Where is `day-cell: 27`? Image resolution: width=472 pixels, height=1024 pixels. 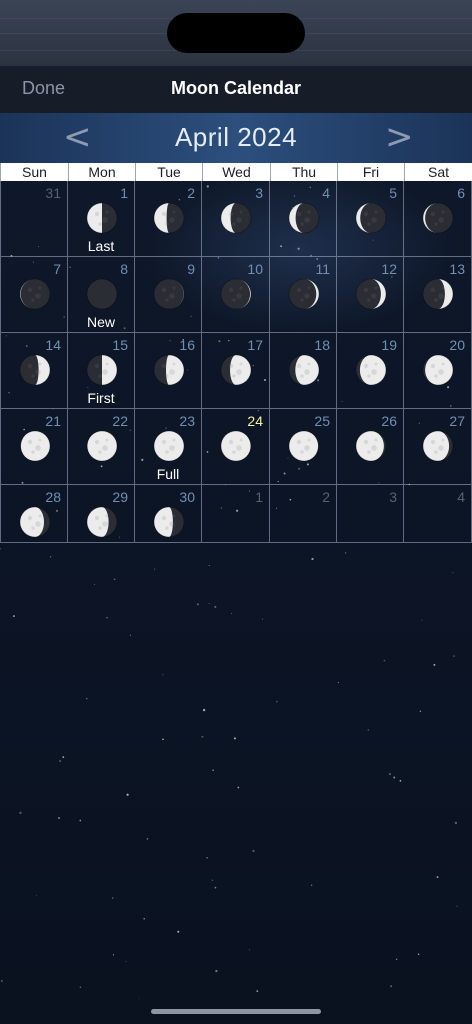
day-cell: 27 is located at coordinates (438, 447).